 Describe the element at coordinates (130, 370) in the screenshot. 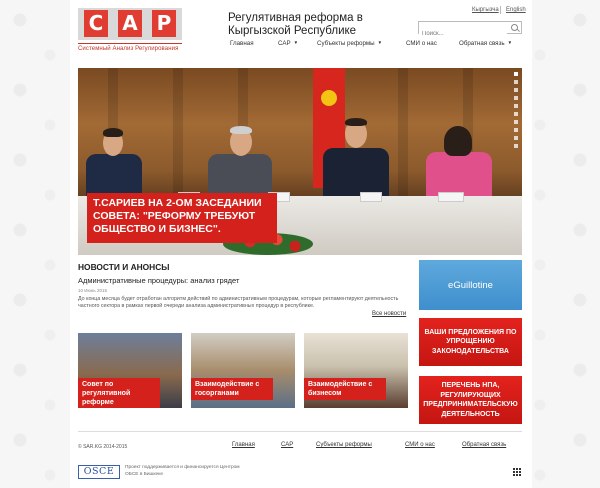

I see `tile-regulatory-council: Совет по регулятивной реформе` at that location.